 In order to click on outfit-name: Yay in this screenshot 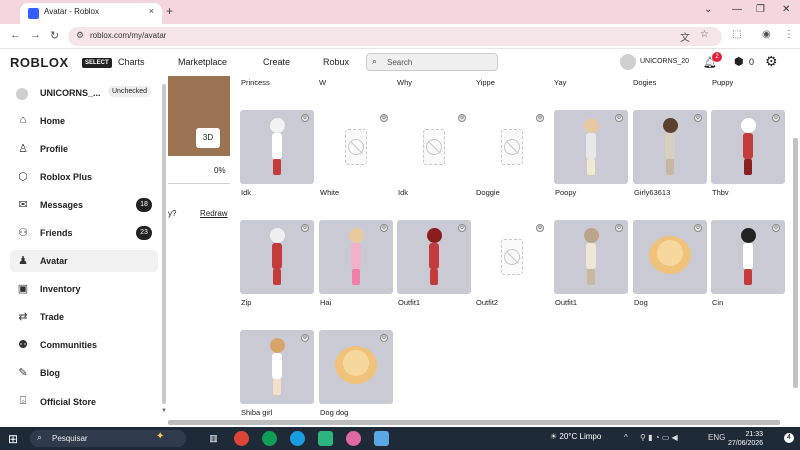, I will do `click(560, 82)`.